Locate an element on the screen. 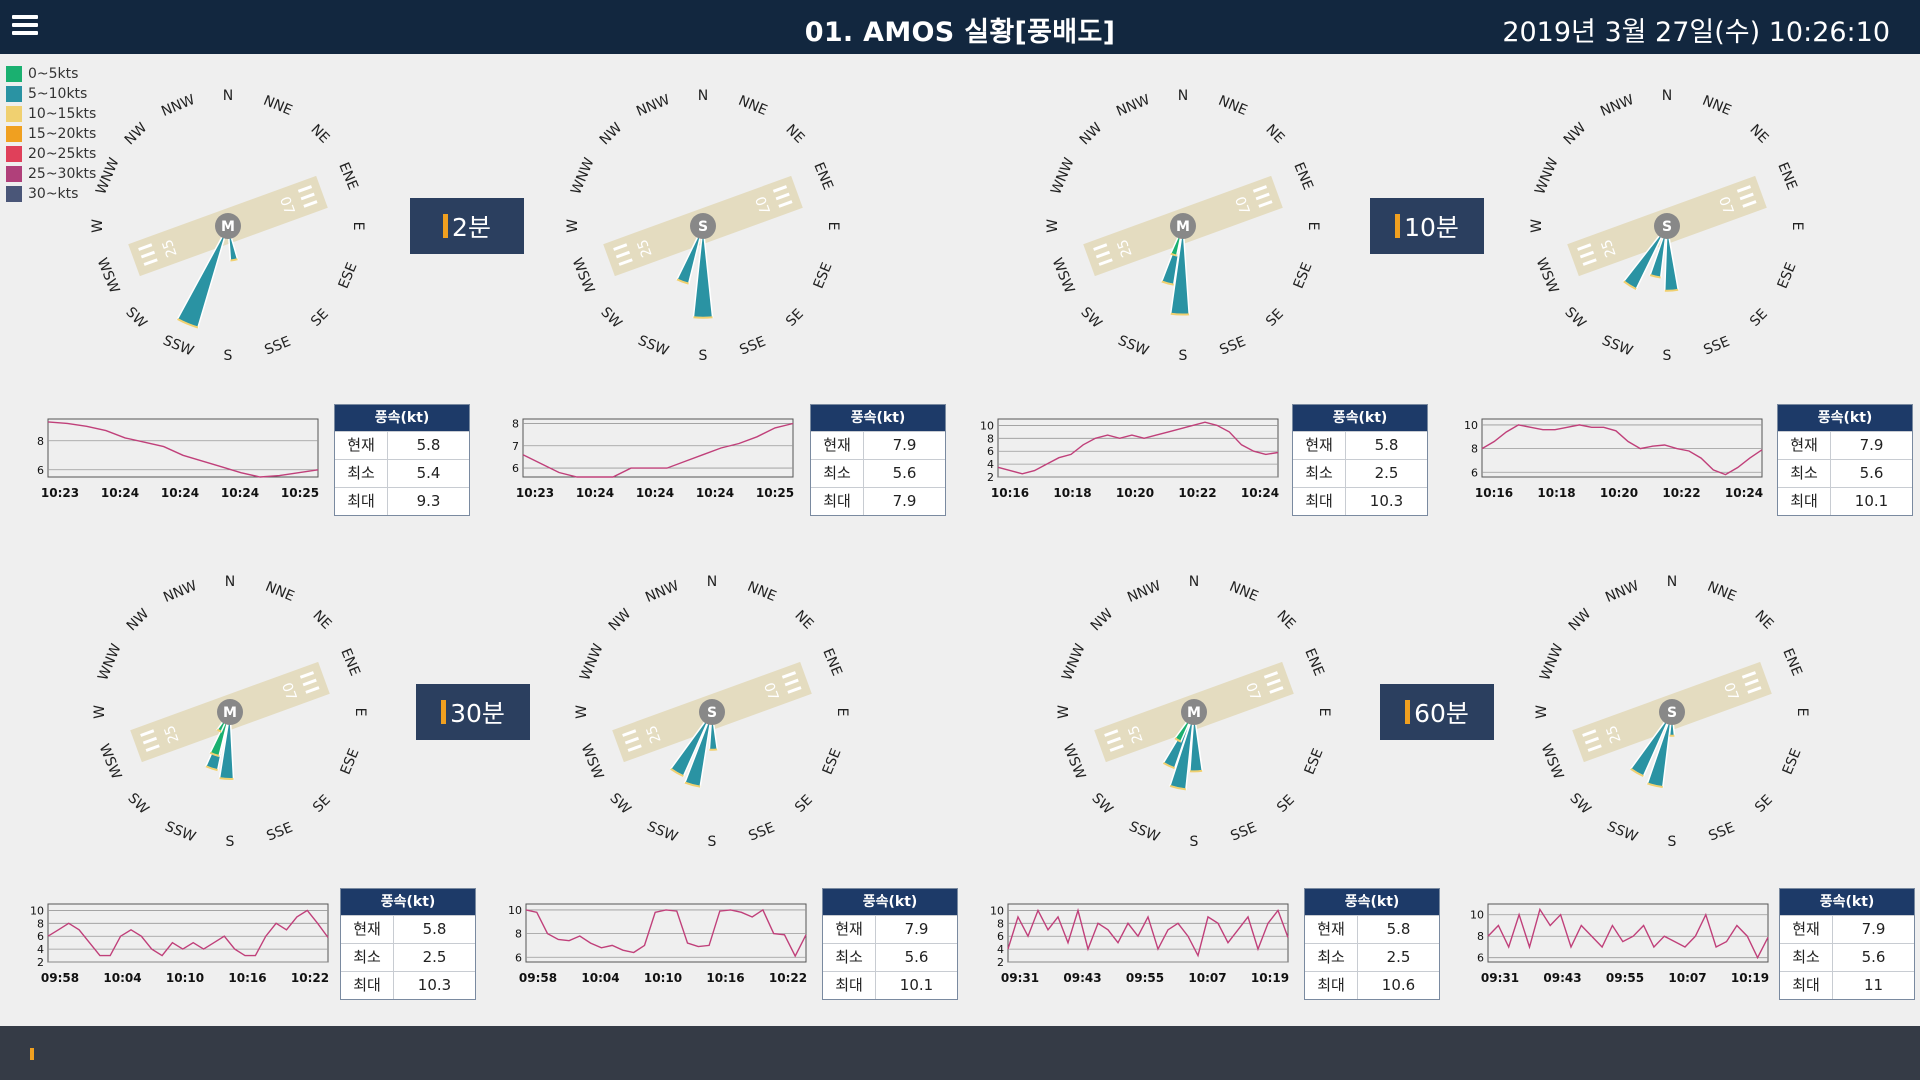 The width and height of the screenshot is (1920, 1080). compass-label: WSW is located at coordinates (592, 762).